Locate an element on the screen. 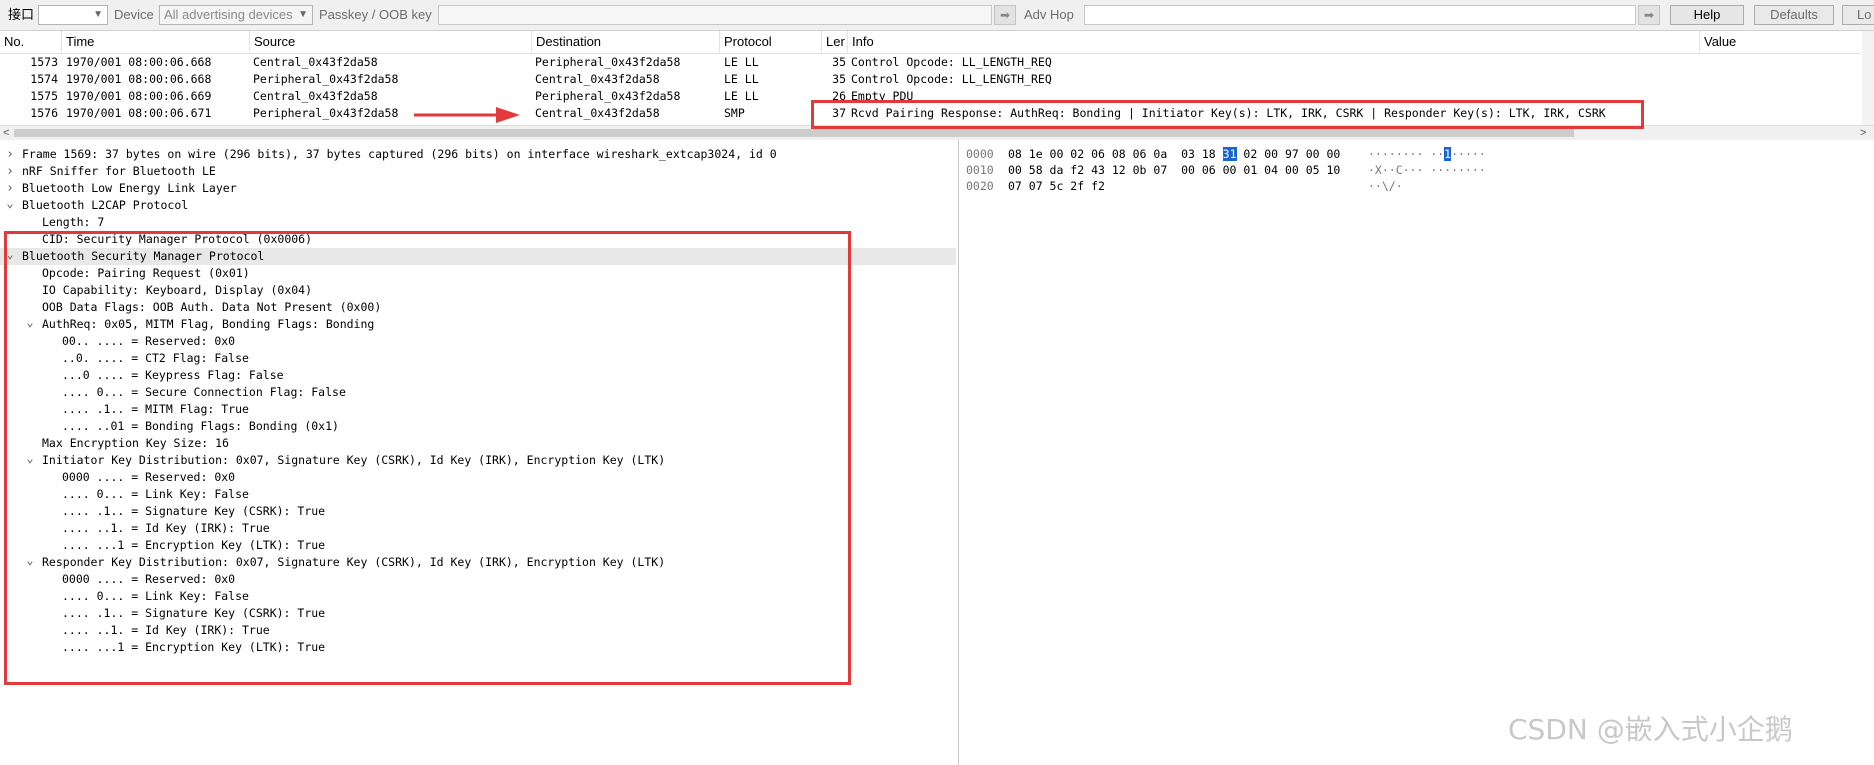  cell-source: Peripheral_0x43f2da58 is located at coordinates (326, 79).